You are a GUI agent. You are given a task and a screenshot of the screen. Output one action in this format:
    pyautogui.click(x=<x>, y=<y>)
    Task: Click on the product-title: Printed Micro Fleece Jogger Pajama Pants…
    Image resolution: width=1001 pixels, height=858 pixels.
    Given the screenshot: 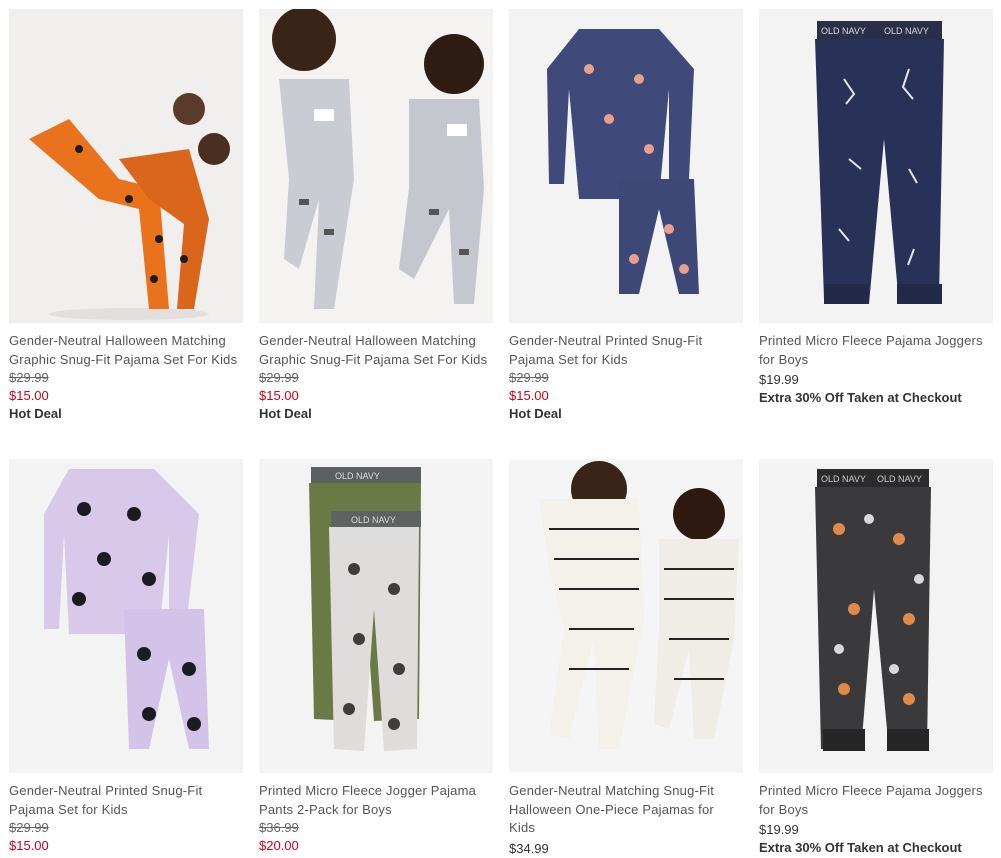 What is the action you would take?
    pyautogui.click(x=376, y=800)
    